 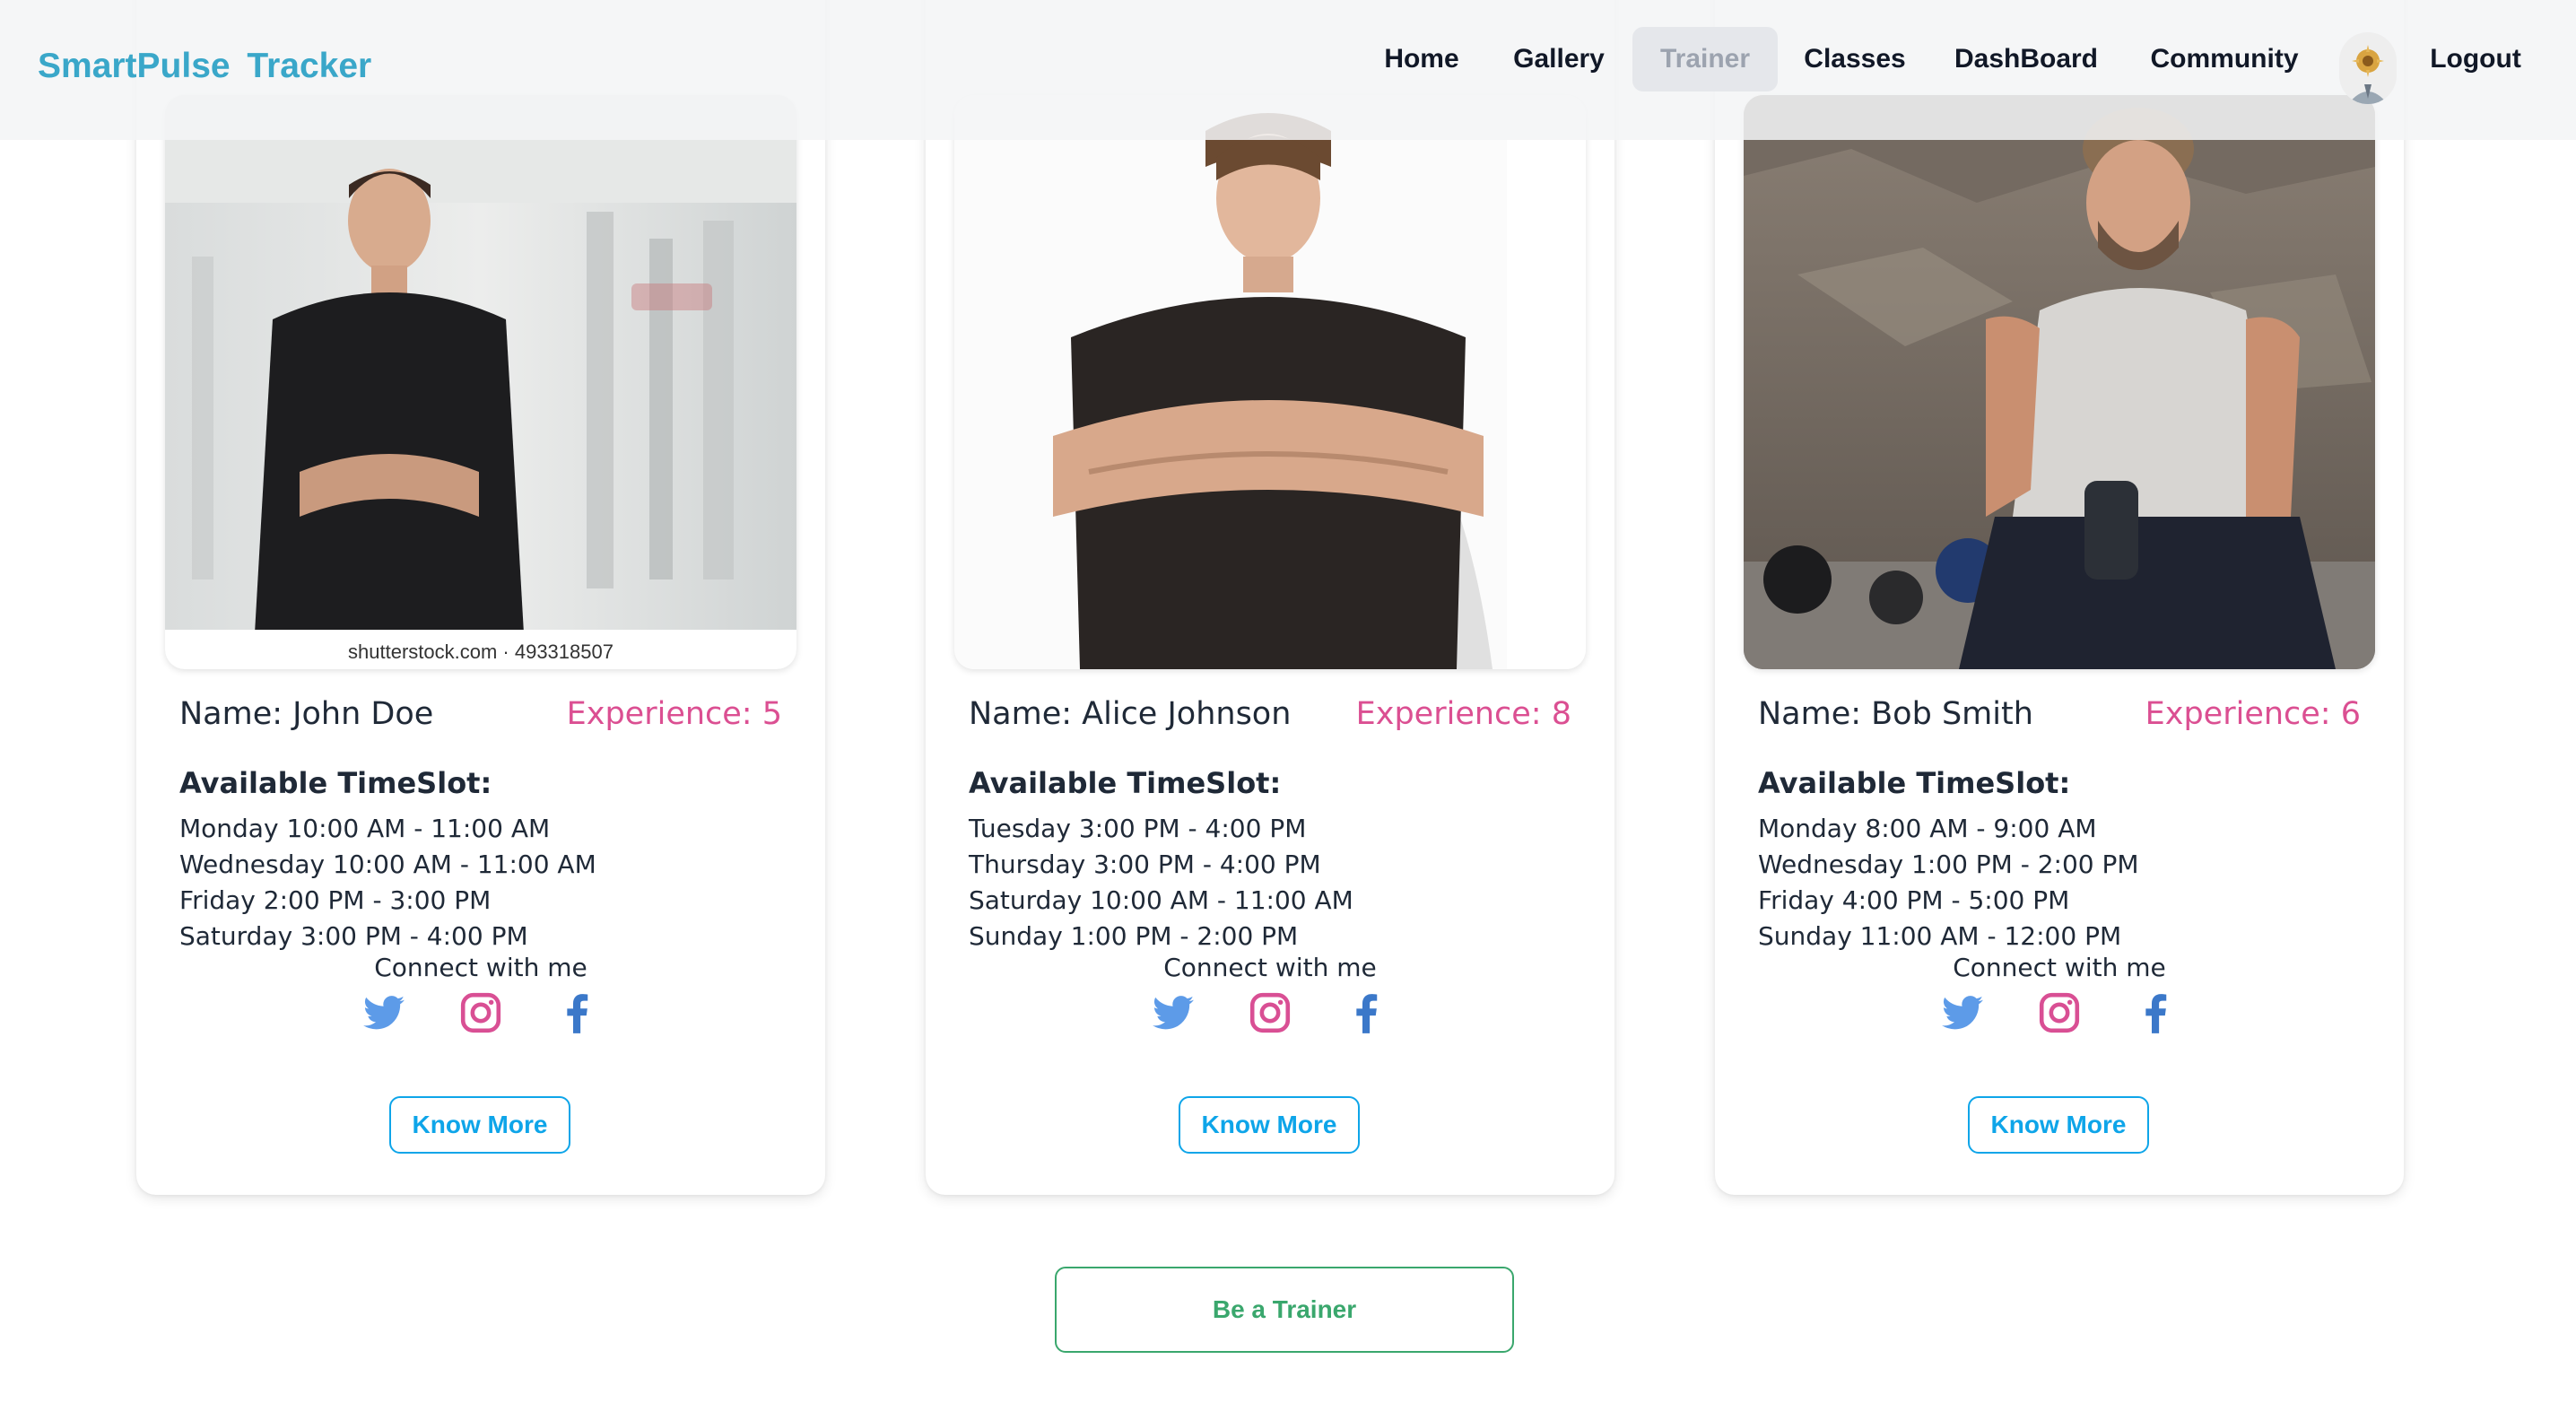 I want to click on timeslot-item: Sunday 1:00 PM - 2:00 PM, so click(x=1134, y=936).